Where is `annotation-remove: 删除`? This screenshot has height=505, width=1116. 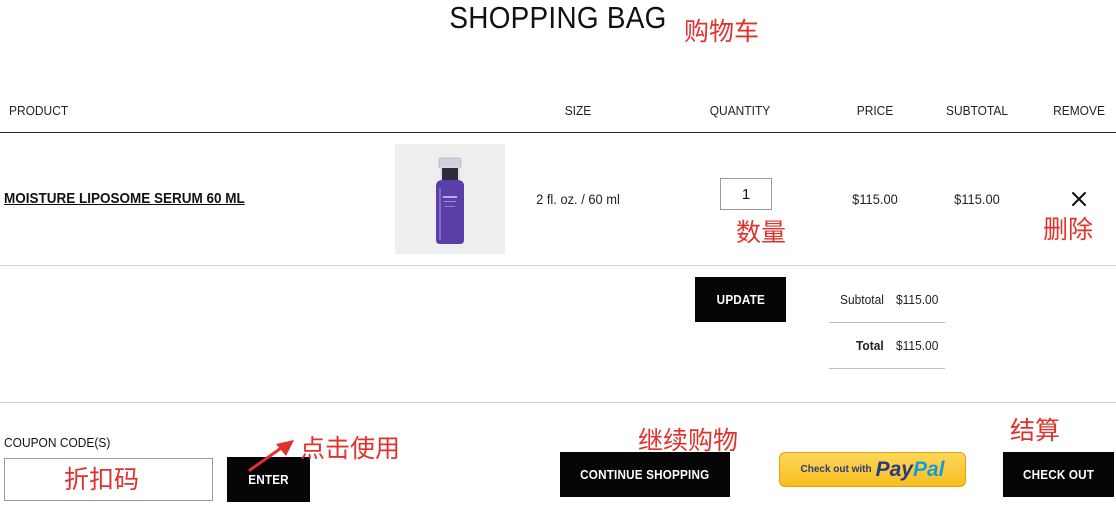
annotation-remove: 删除 is located at coordinates (1068, 229).